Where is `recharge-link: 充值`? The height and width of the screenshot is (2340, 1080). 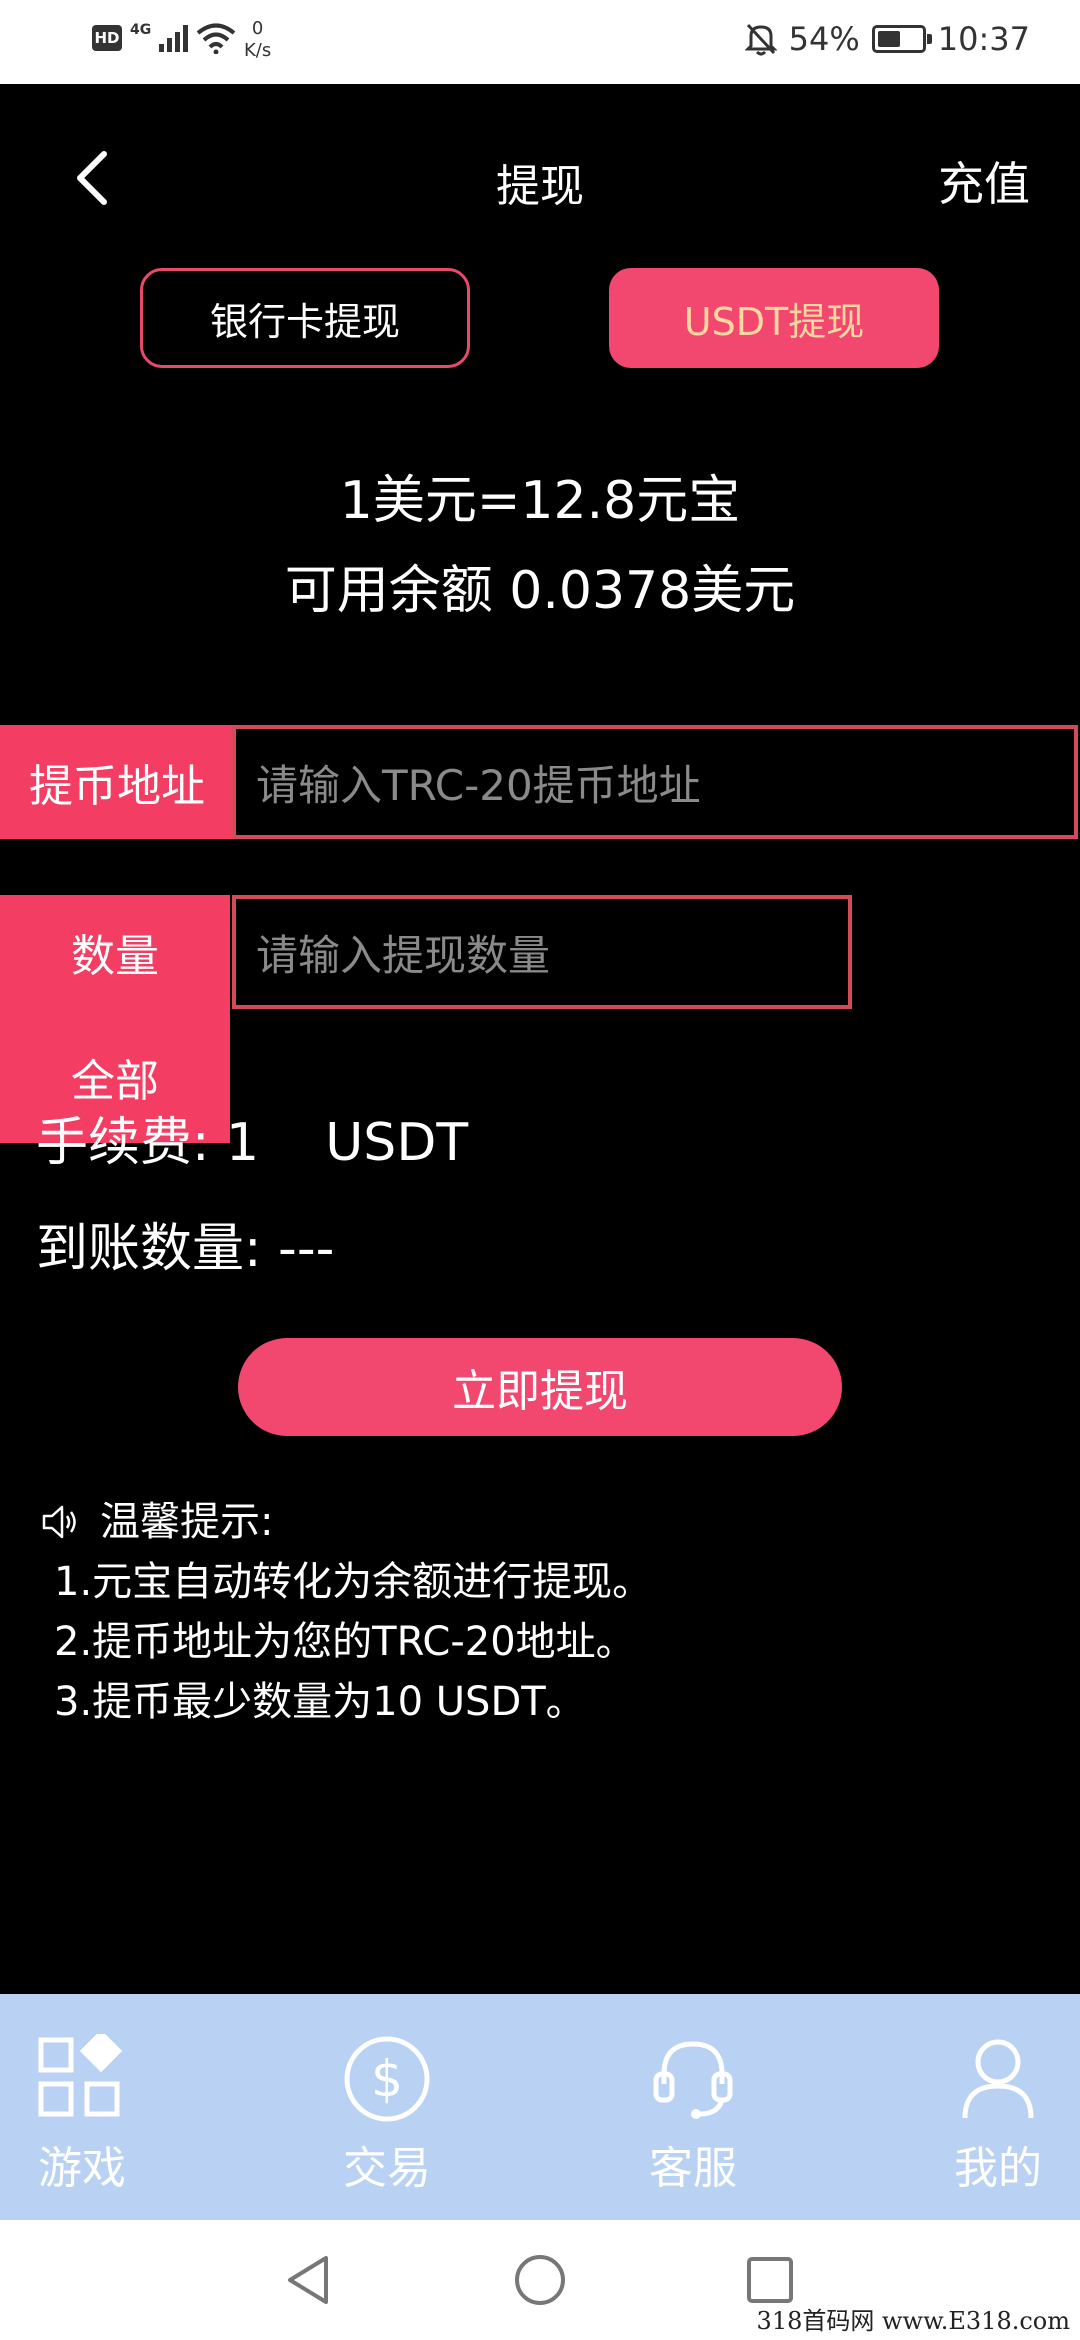
recharge-link: 充值 is located at coordinates (984, 181).